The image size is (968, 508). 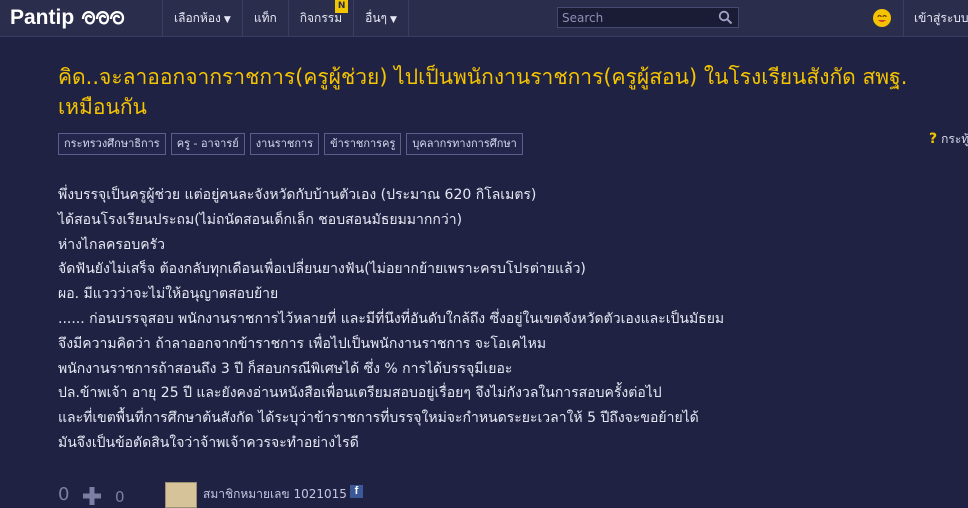 I want to click on top-navigation-bar: Pantip เลือกห้อง ▼ แท็ก กิจกรรม N อื่นๆ ▼, so click(x=484, y=18).